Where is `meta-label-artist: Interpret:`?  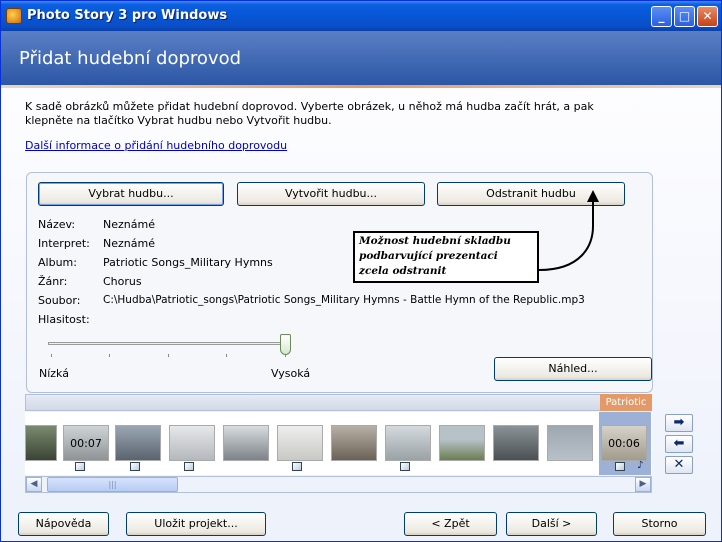 meta-label-artist: Interpret: is located at coordinates (64, 243).